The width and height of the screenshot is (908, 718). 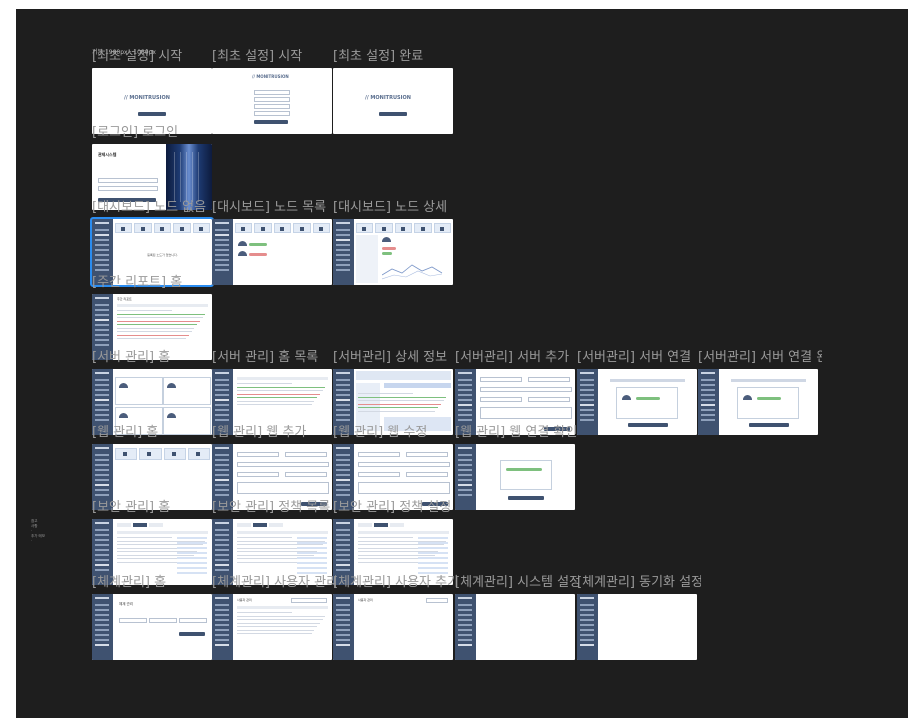 What do you see at coordinates (517, 433) in the screenshot?
I see `frame-label: [웹 관리] 웹 연결 확인` at bounding box center [517, 433].